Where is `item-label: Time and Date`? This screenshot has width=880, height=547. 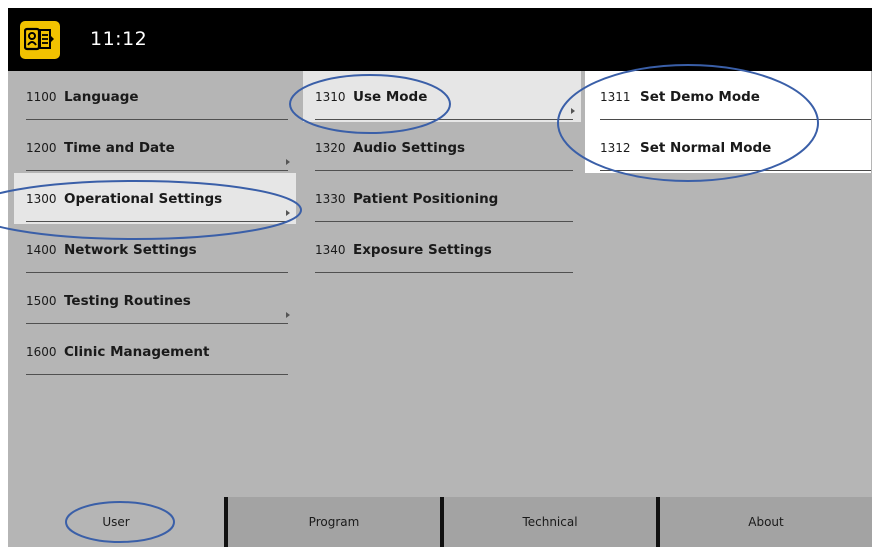 item-label: Time and Date is located at coordinates (119, 148).